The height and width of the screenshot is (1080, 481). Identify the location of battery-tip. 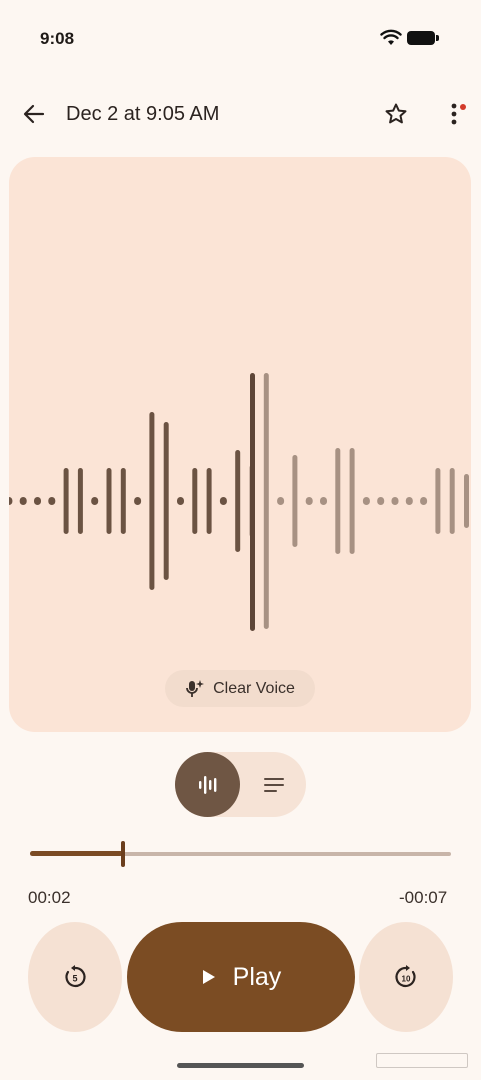
(437, 38).